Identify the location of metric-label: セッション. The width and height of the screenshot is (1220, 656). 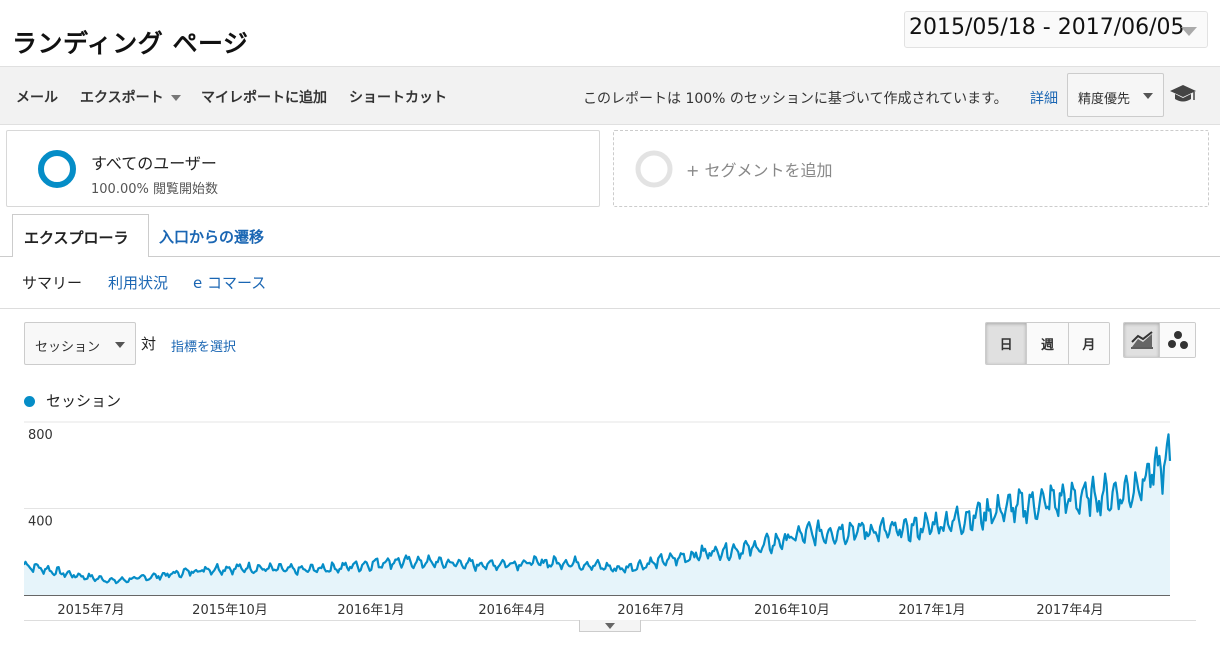
(68, 347).